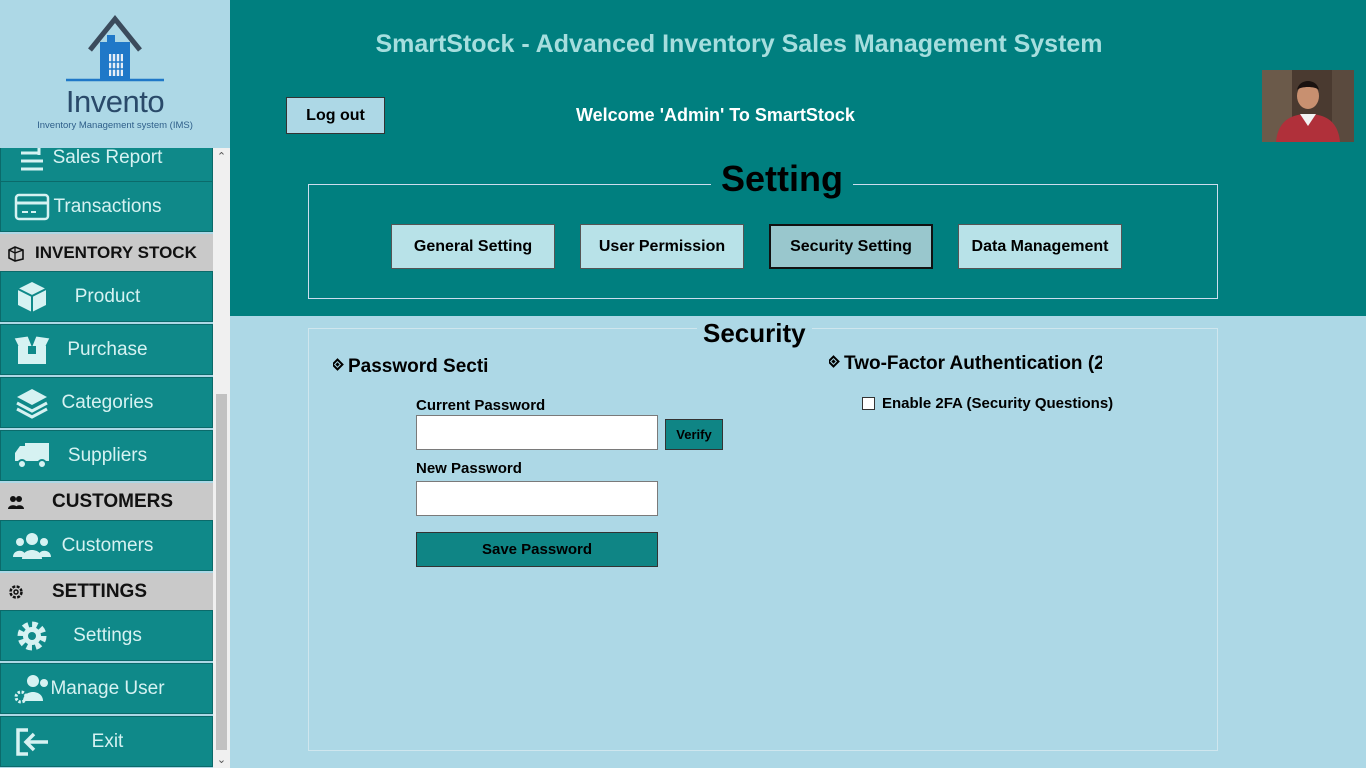  I want to click on current-password-label: Current Password, so click(481, 405).